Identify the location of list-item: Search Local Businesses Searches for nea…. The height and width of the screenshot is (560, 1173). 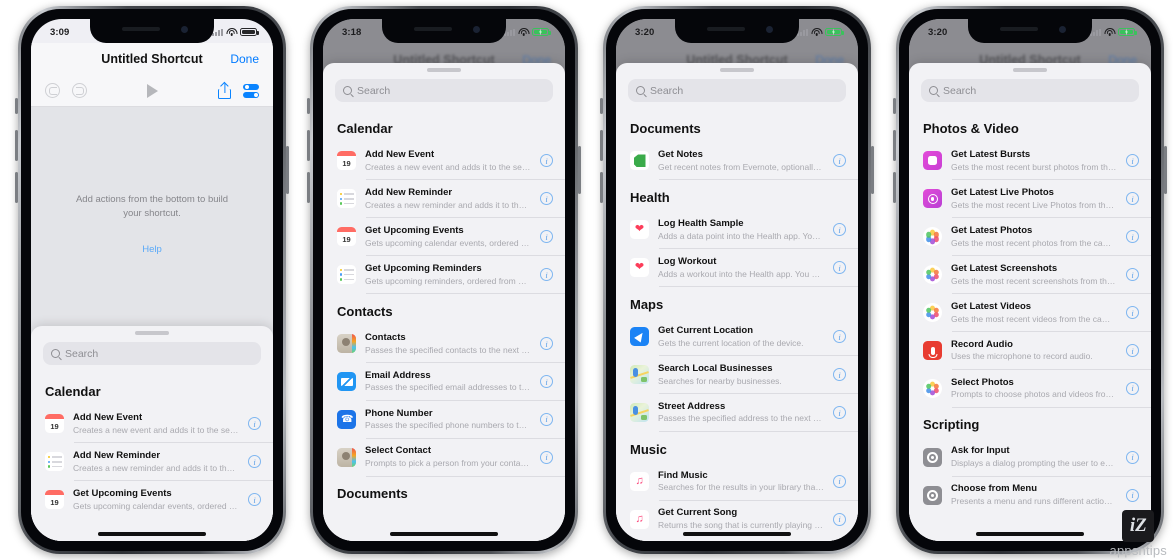
(737, 375).